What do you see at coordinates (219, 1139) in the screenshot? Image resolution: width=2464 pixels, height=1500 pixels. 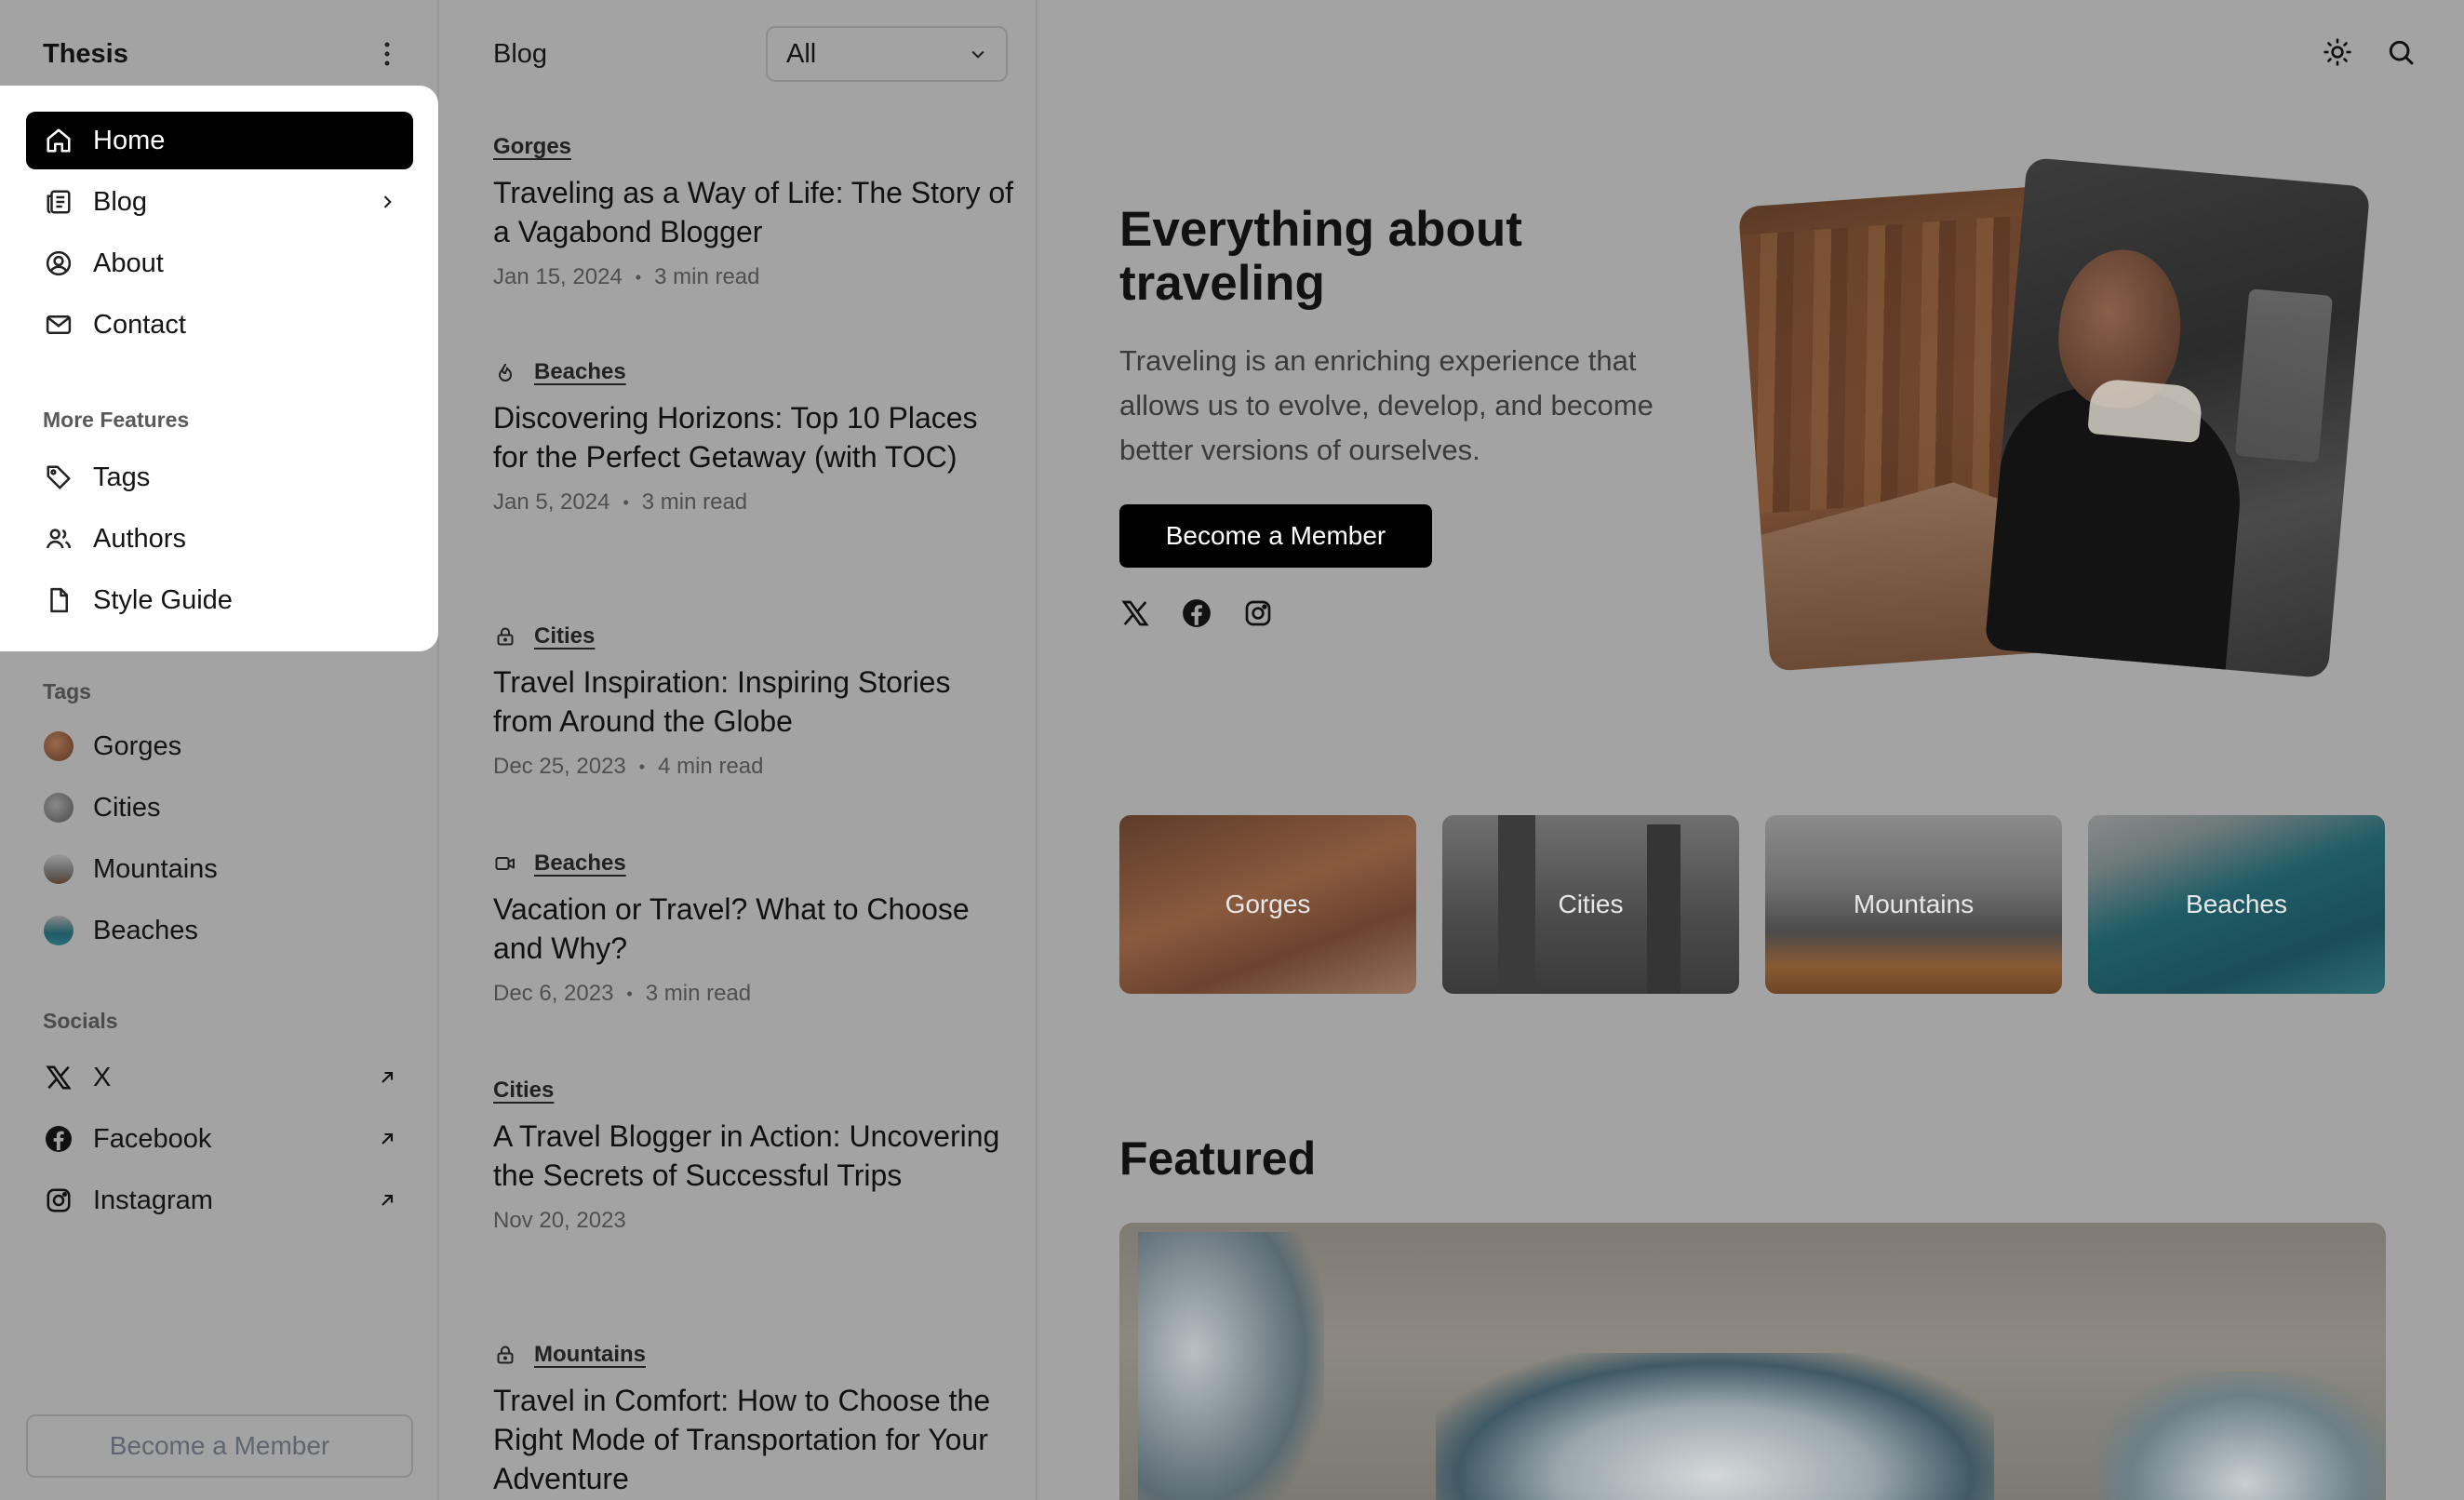 I see `social-link-facebook: Facebook` at bounding box center [219, 1139].